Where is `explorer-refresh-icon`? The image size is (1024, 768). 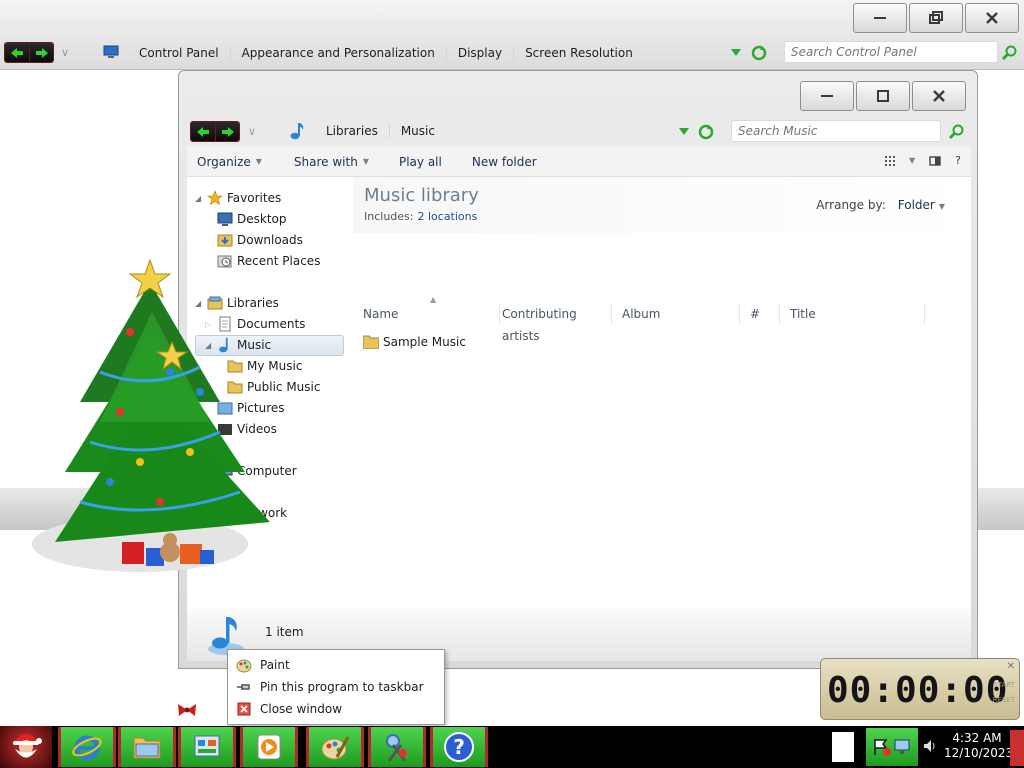 explorer-refresh-icon is located at coordinates (706, 132).